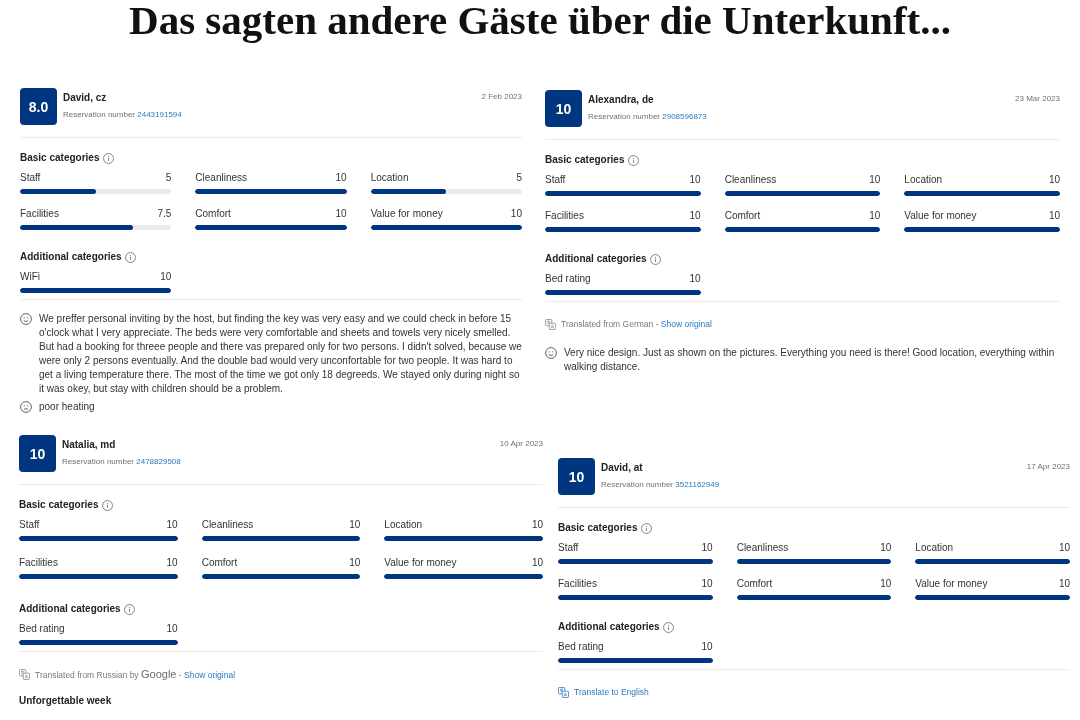 The image size is (1080, 720). I want to click on guest-name: Alexandra, de, so click(621, 100).